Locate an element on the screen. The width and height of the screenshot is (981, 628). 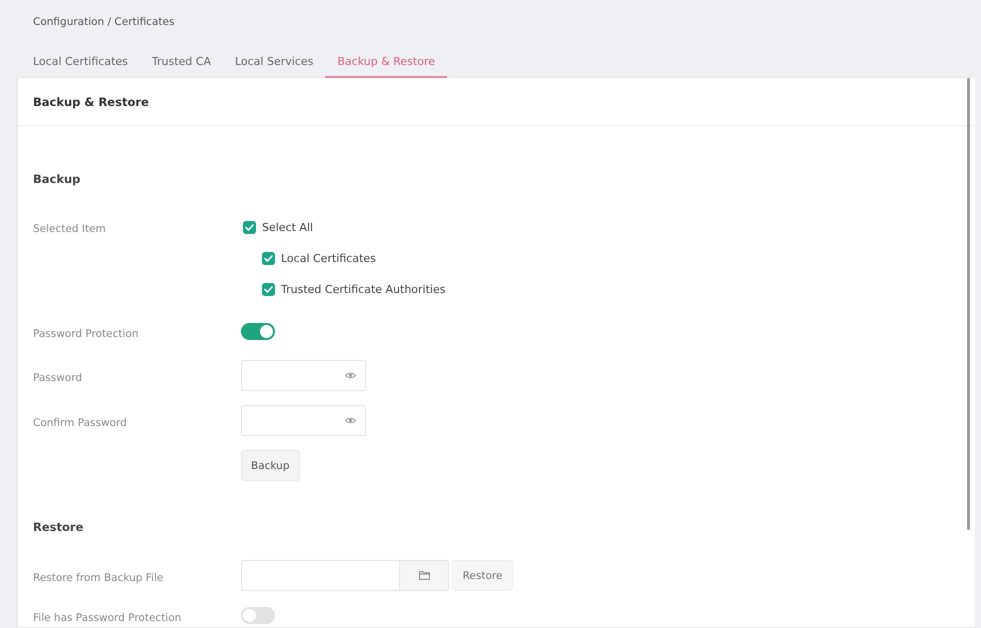
section-title: Backup is located at coordinates (56, 179).